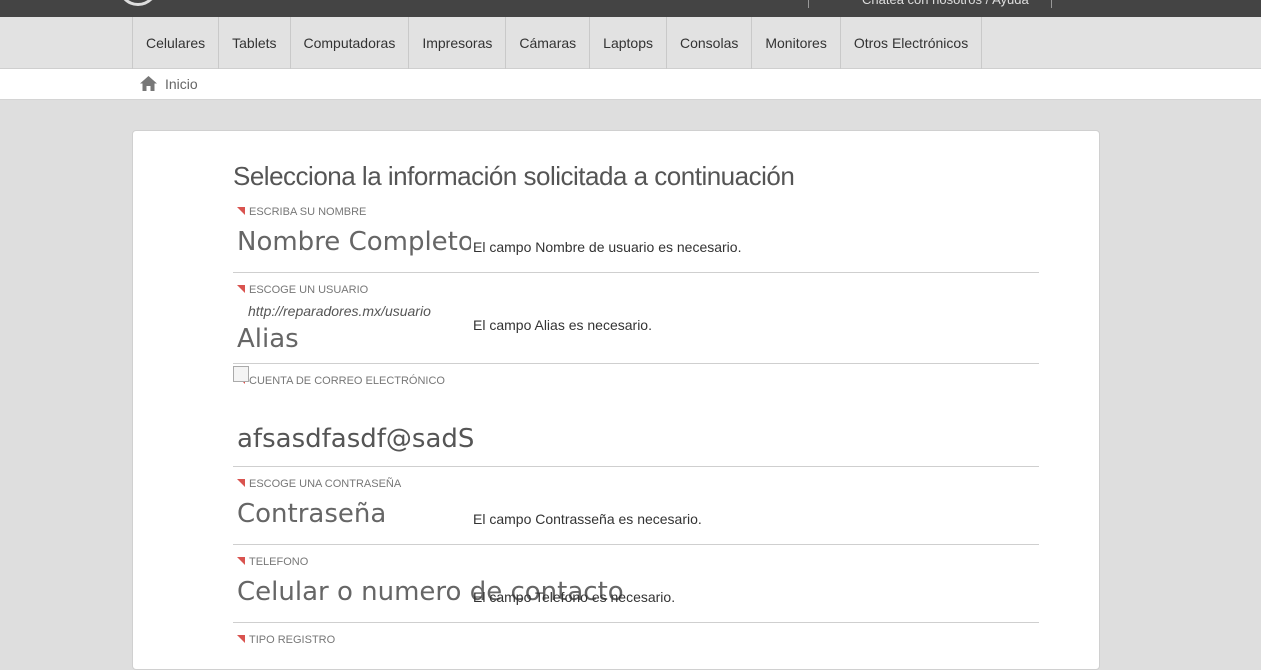  Describe the element at coordinates (181, 84) in the screenshot. I see `breadcrumb-home: Inicio` at that location.